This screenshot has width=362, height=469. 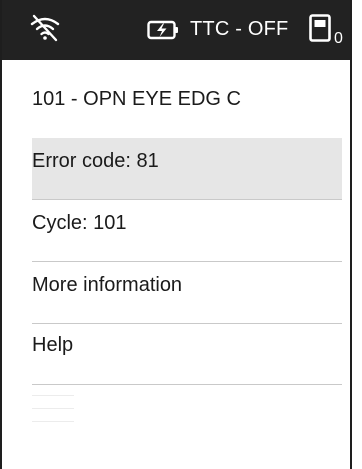 What do you see at coordinates (187, 231) in the screenshot?
I see `menu-item-cycle: Cycle: 101` at bounding box center [187, 231].